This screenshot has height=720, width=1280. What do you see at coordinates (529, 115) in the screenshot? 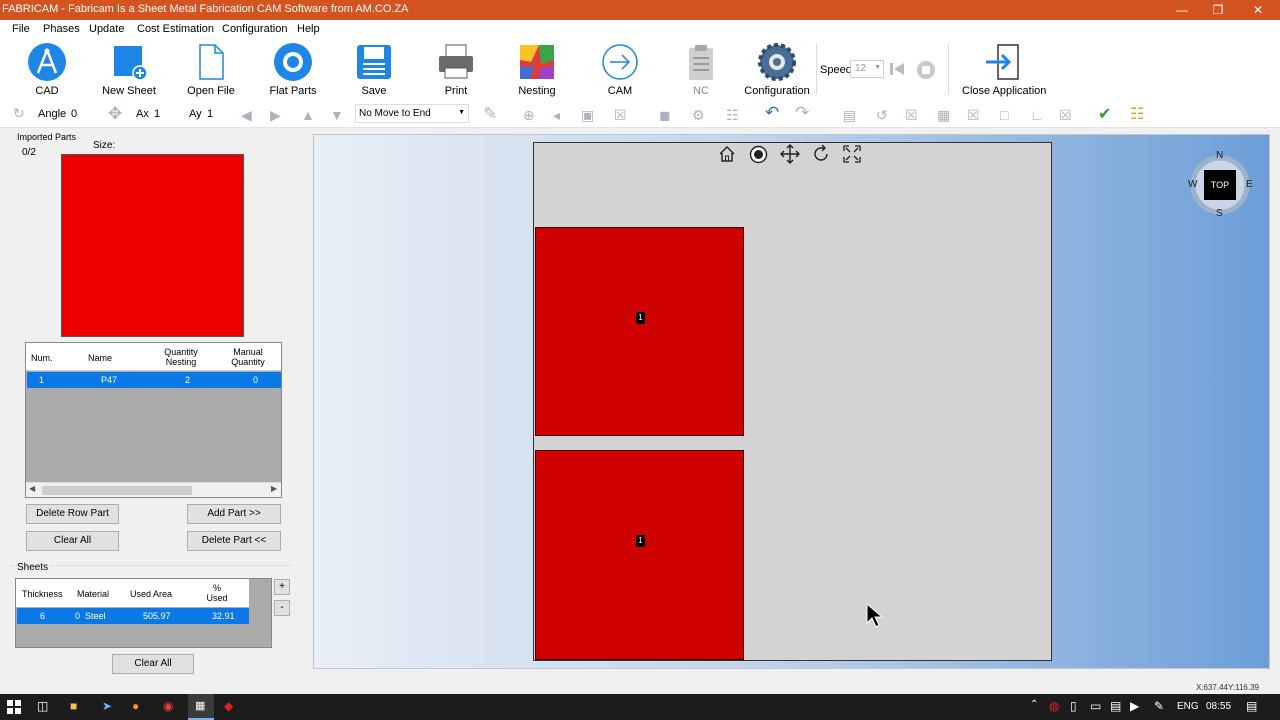
I see `add-circle-icon: ⊕` at bounding box center [529, 115].